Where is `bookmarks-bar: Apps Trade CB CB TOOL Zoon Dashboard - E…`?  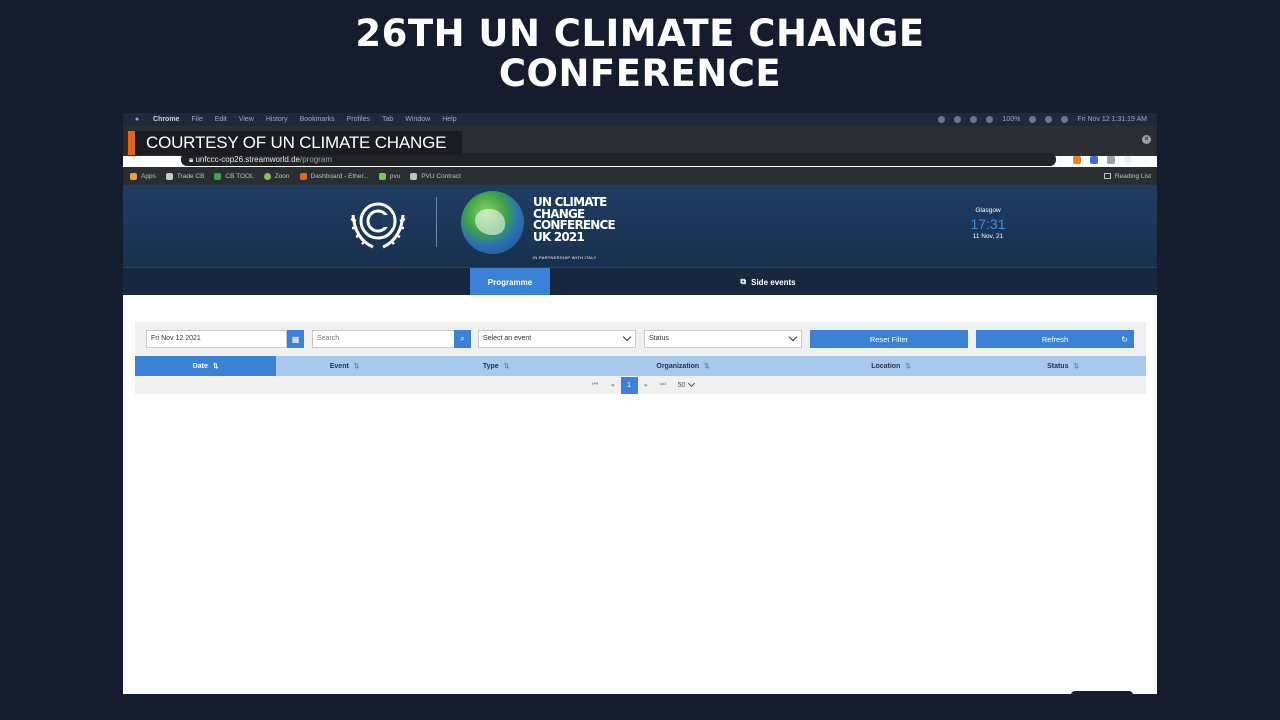
bookmarks-bar: Apps Trade CB CB TOOL Zoon Dashboard - E… is located at coordinates (640, 176).